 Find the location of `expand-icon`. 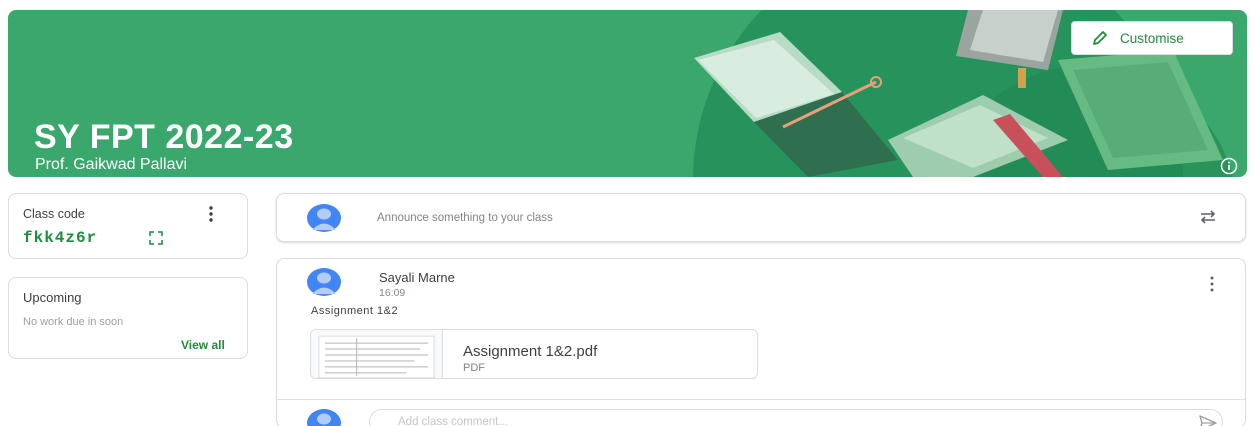

expand-icon is located at coordinates (156, 238).